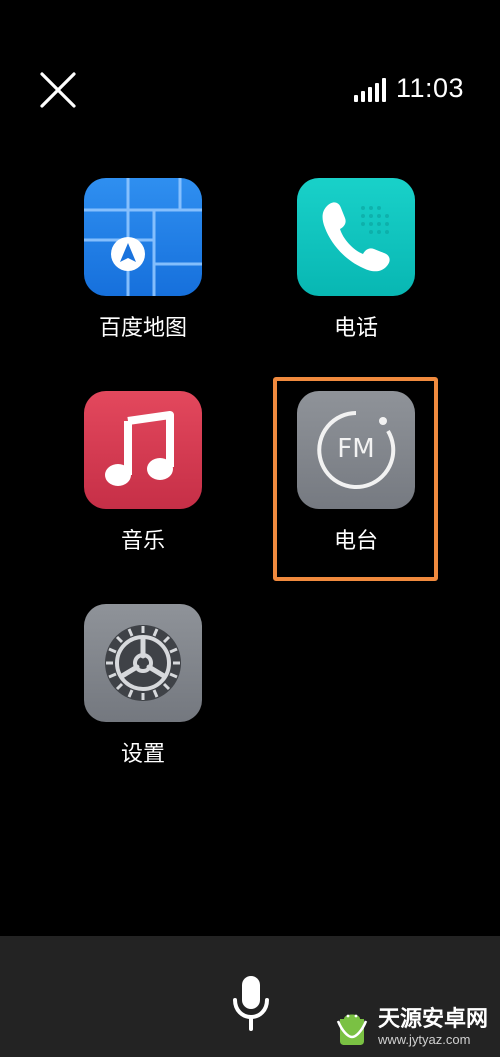 The image size is (500, 1057). I want to click on app-settings: 设置, so click(143, 686).